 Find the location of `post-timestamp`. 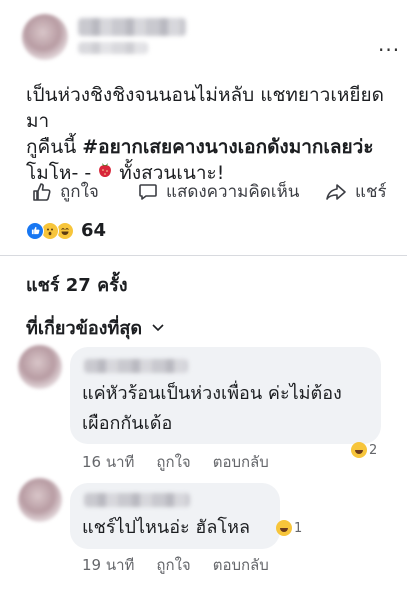

post-timestamp is located at coordinates (113, 48).